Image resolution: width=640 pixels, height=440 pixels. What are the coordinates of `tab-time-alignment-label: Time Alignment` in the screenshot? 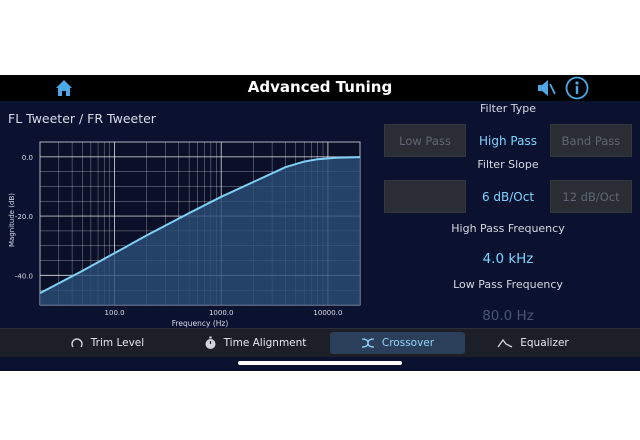 It's located at (265, 343).